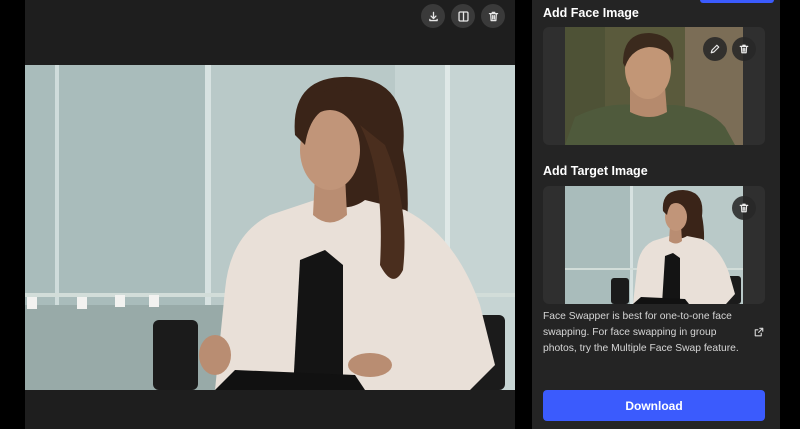  I want to click on target-image-thumbnail, so click(654, 245).